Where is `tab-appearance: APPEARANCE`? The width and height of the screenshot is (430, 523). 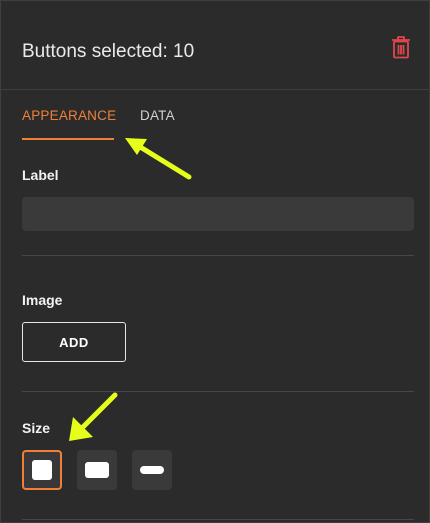
tab-appearance: APPEARANCE is located at coordinates (69, 115).